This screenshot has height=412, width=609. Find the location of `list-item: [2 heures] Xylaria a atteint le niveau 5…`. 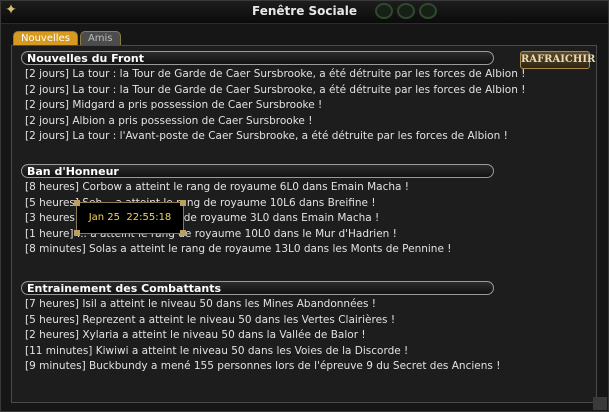

list-item: [2 heures] Xylaria a atteint le niveau 5… is located at coordinates (195, 335).